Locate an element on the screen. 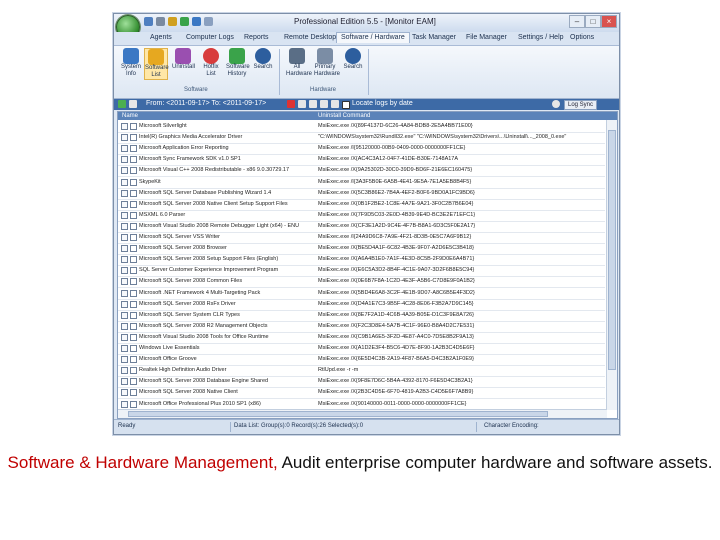 This screenshot has width=720, height=540. horizontal-scrollbar is located at coordinates (362, 413).